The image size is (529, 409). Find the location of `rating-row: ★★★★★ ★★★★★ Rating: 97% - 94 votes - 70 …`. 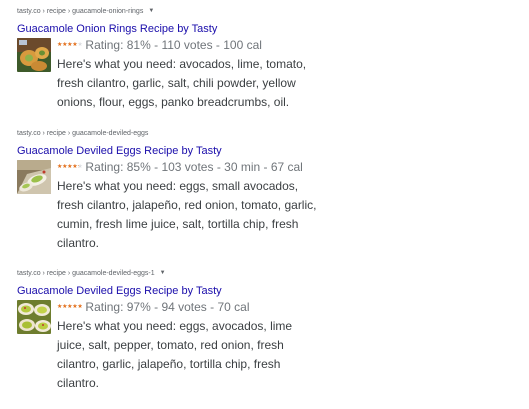

rating-row: ★★★★★ ★★★★★ Rating: 97% - 94 votes - 70 … is located at coordinates (153, 307).